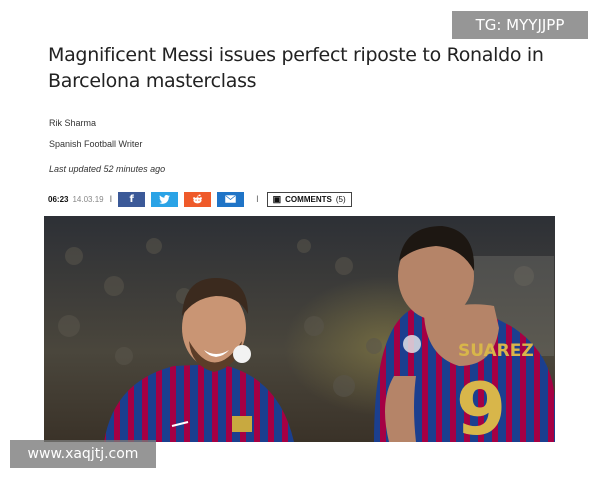 Image resolution: width=600 pixels, height=480 pixels. Describe the element at coordinates (72, 123) in the screenshot. I see `author-name: Rik Sharma` at that location.